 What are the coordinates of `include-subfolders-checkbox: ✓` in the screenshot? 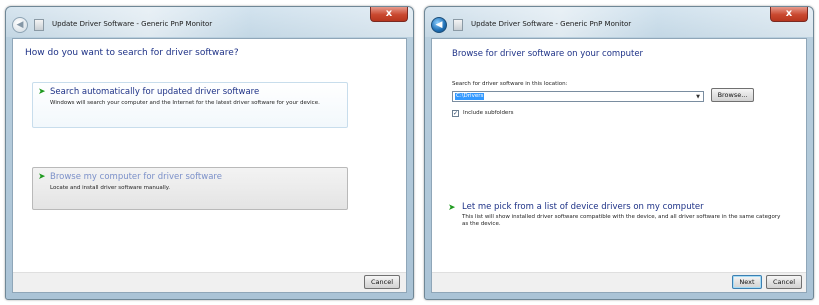 It's located at (455, 113).